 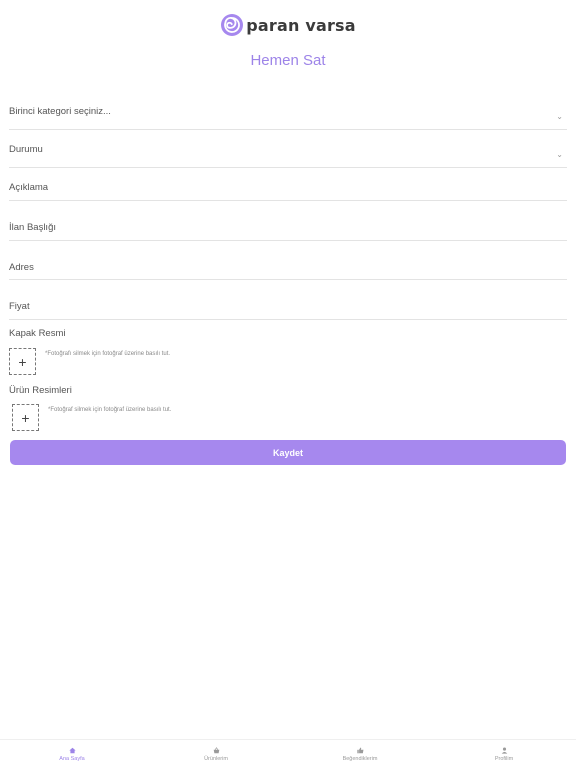 I want to click on tab-profile: Profilim, so click(x=504, y=754).